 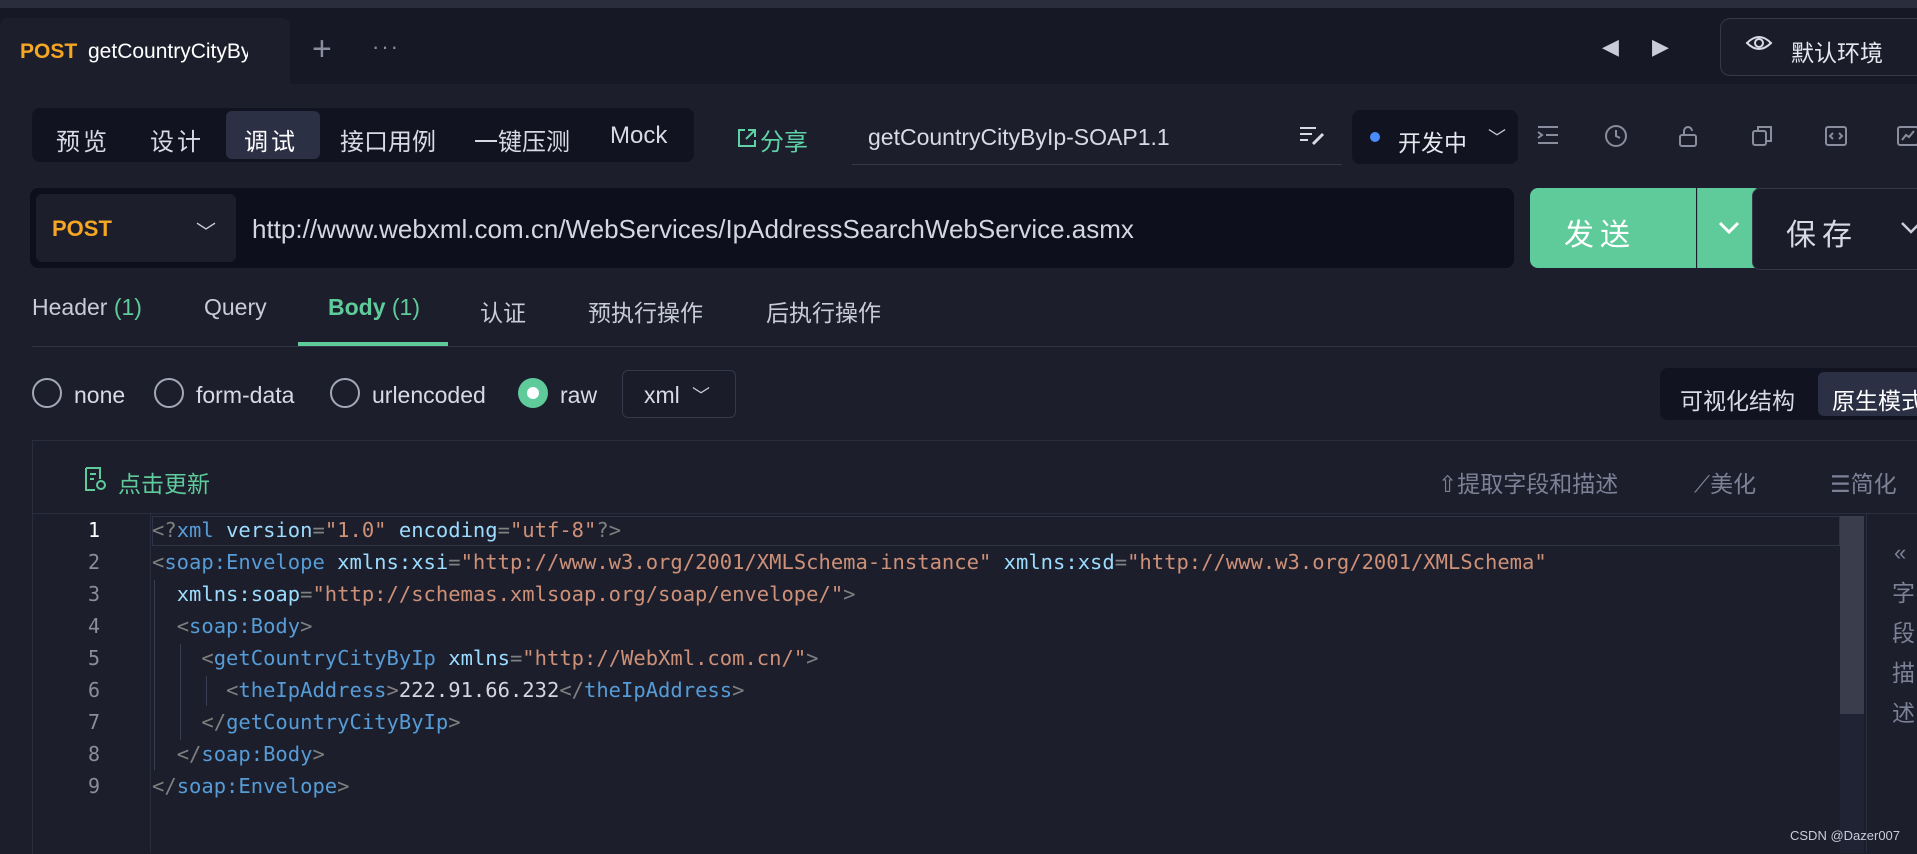 I want to click on method-label: POST, so click(x=82, y=228).